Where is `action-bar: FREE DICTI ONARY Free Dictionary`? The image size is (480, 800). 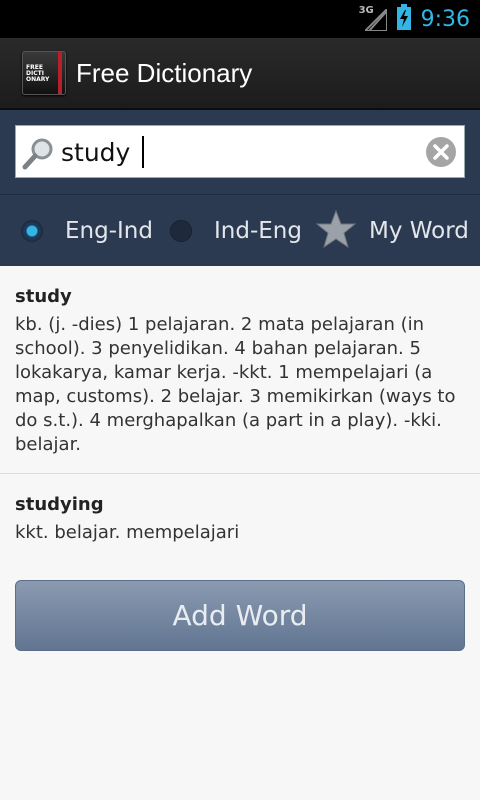
action-bar: FREE DICTI ONARY Free Dictionary is located at coordinates (240, 74).